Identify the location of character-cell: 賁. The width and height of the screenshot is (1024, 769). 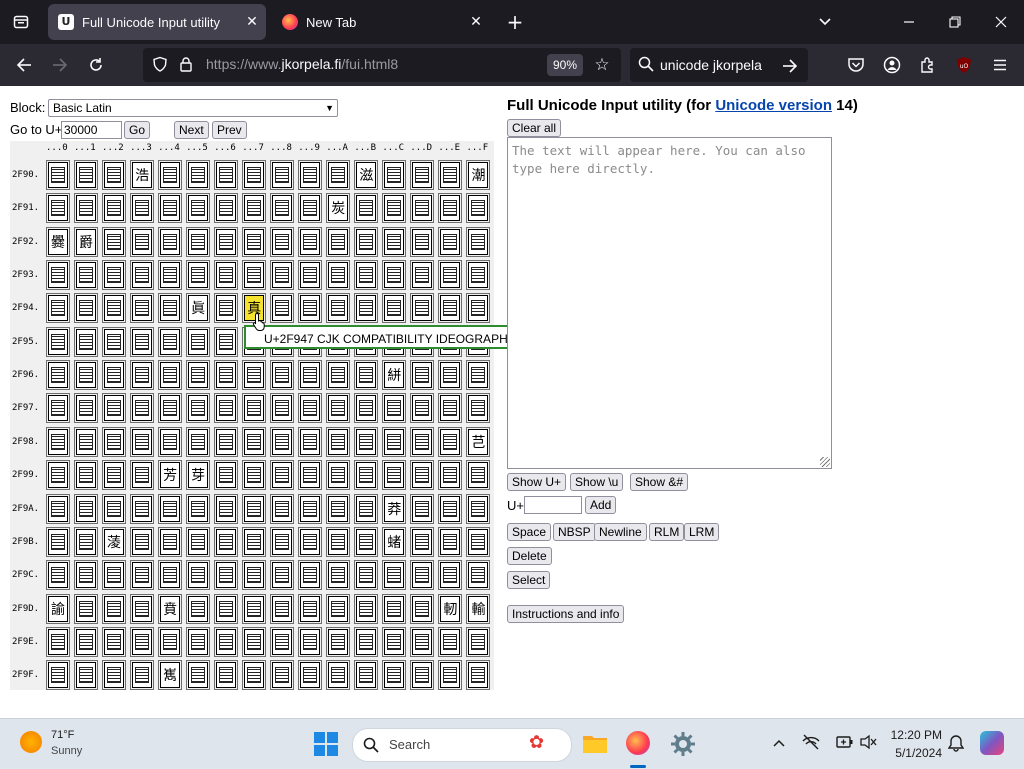
(170, 608).